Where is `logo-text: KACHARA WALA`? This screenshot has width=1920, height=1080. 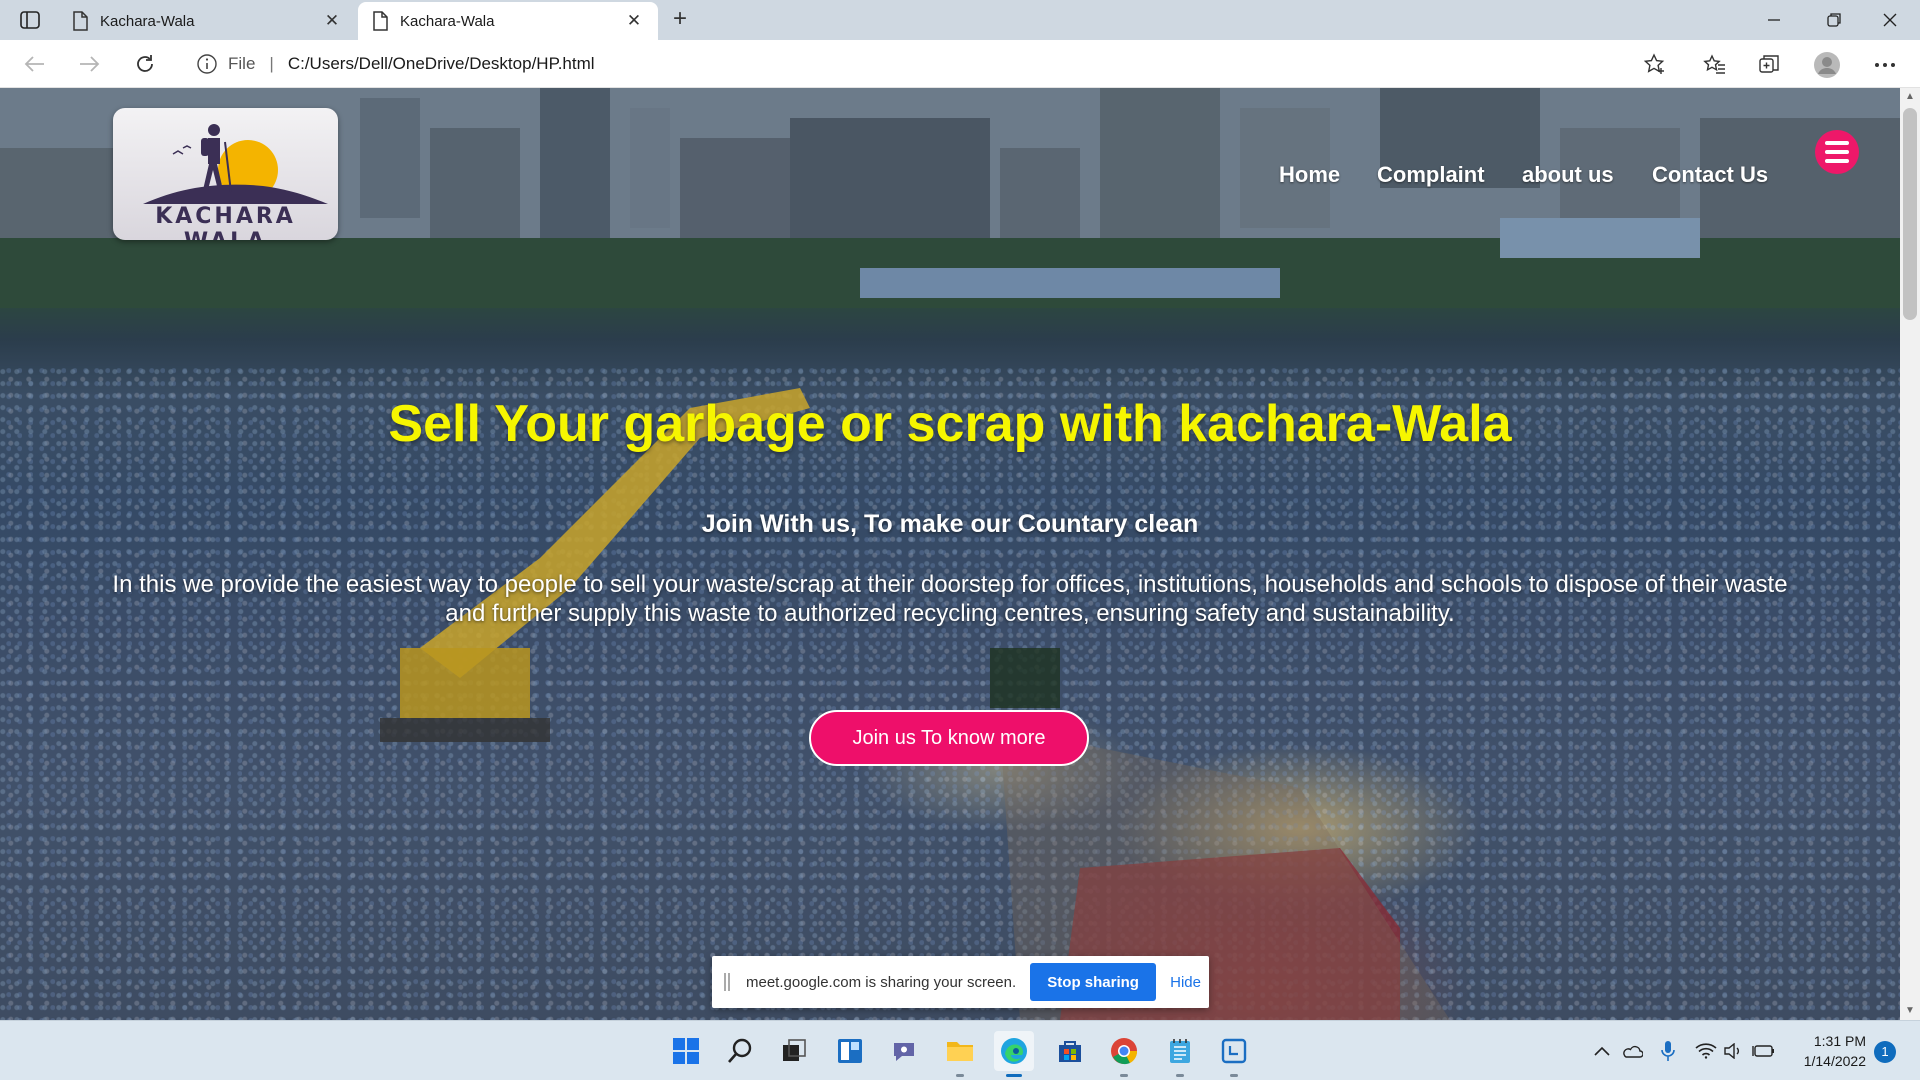
logo-text: KACHARA WALA is located at coordinates (225, 222).